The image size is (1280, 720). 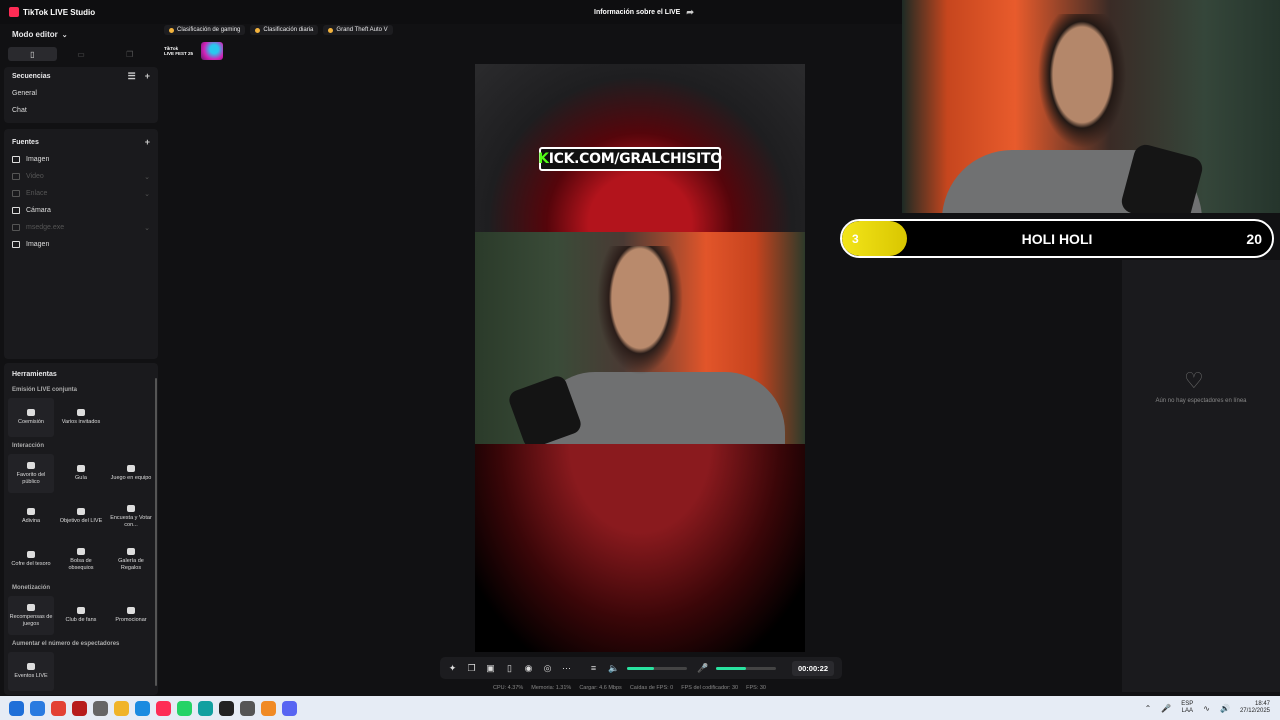 I want to click on add-sequence-icon: +, so click(x=147, y=76).